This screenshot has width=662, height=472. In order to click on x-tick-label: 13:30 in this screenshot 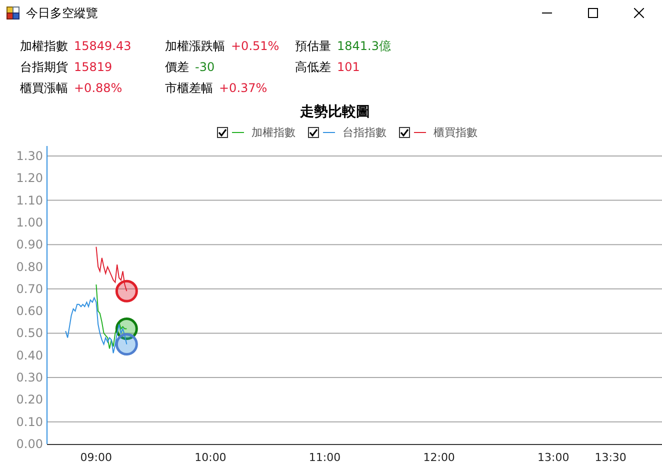, I will do `click(610, 457)`.